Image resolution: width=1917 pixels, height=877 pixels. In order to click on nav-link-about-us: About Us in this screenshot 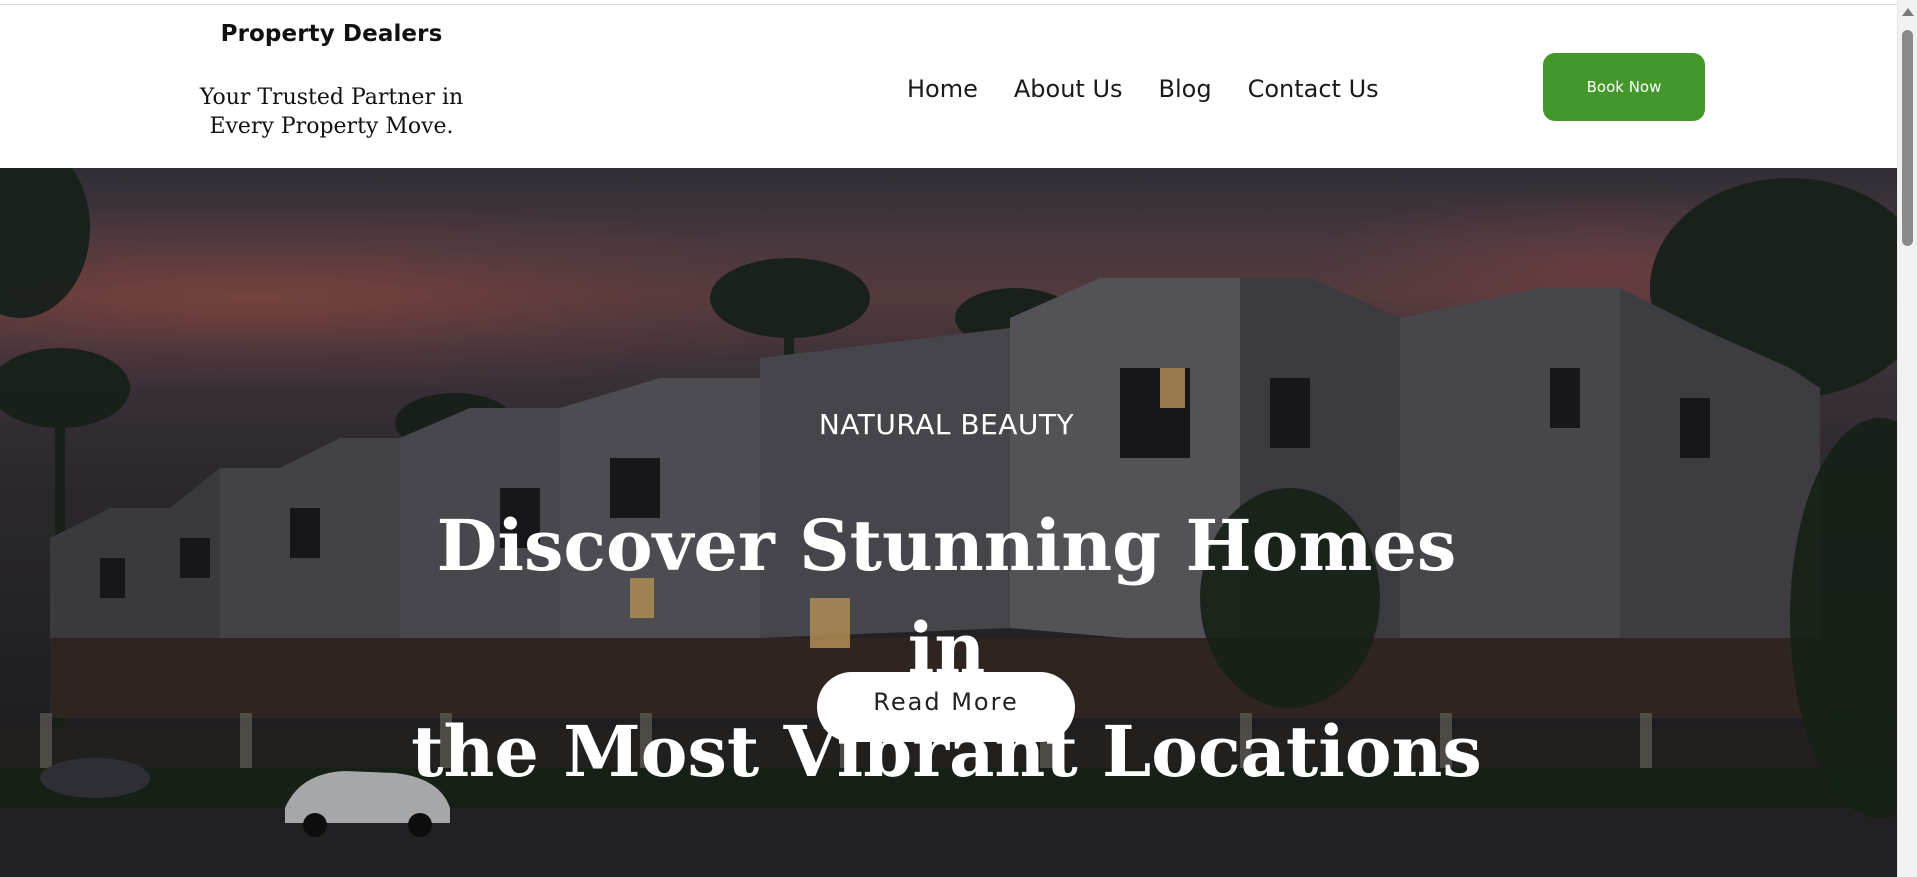, I will do `click(1068, 89)`.